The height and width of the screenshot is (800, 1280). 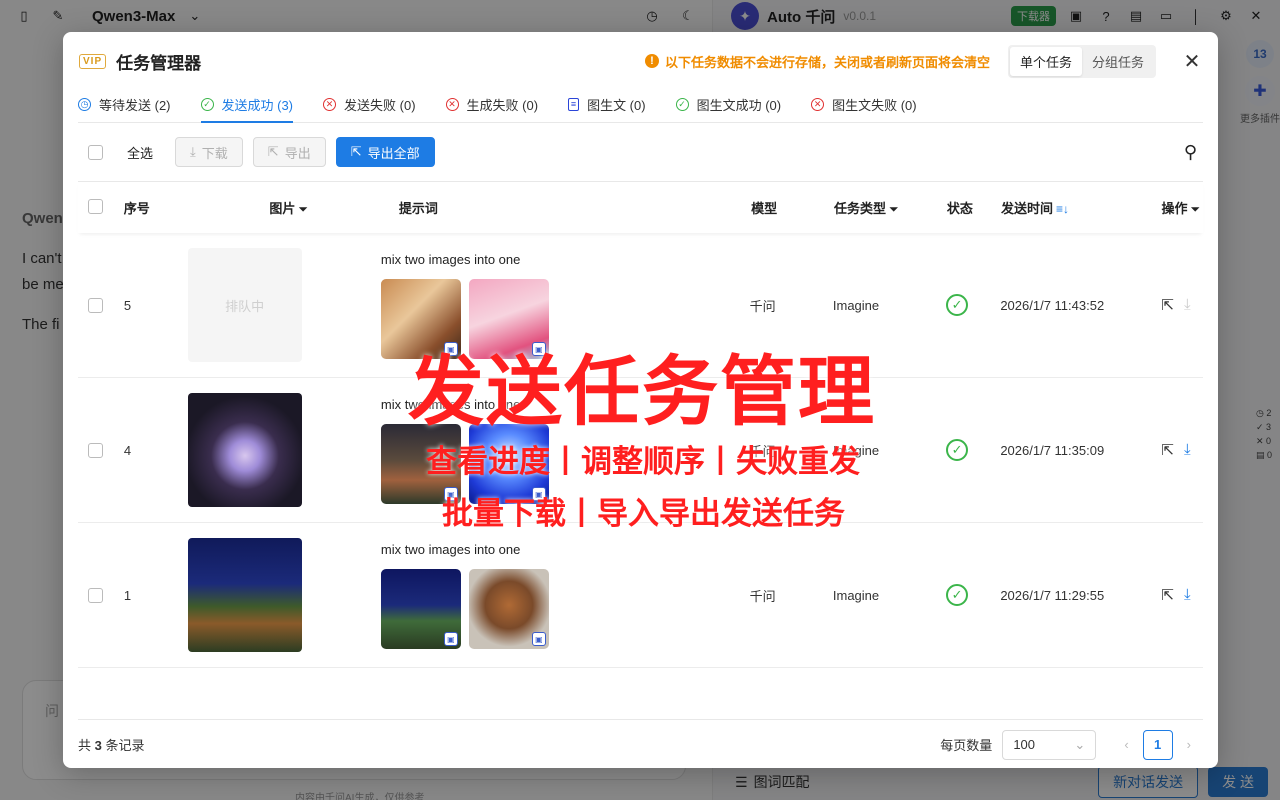 What do you see at coordinates (356, 151) in the screenshot?
I see `export-icon: ⇱` at bounding box center [356, 151].